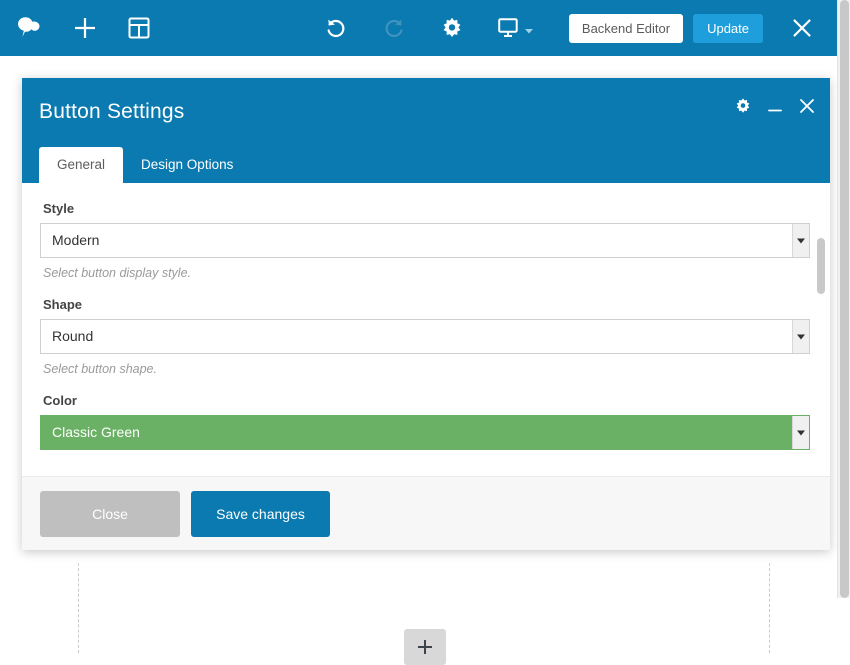 This screenshot has width=850, height=665. What do you see at coordinates (728, 28) in the screenshot?
I see `update-button: Update` at bounding box center [728, 28].